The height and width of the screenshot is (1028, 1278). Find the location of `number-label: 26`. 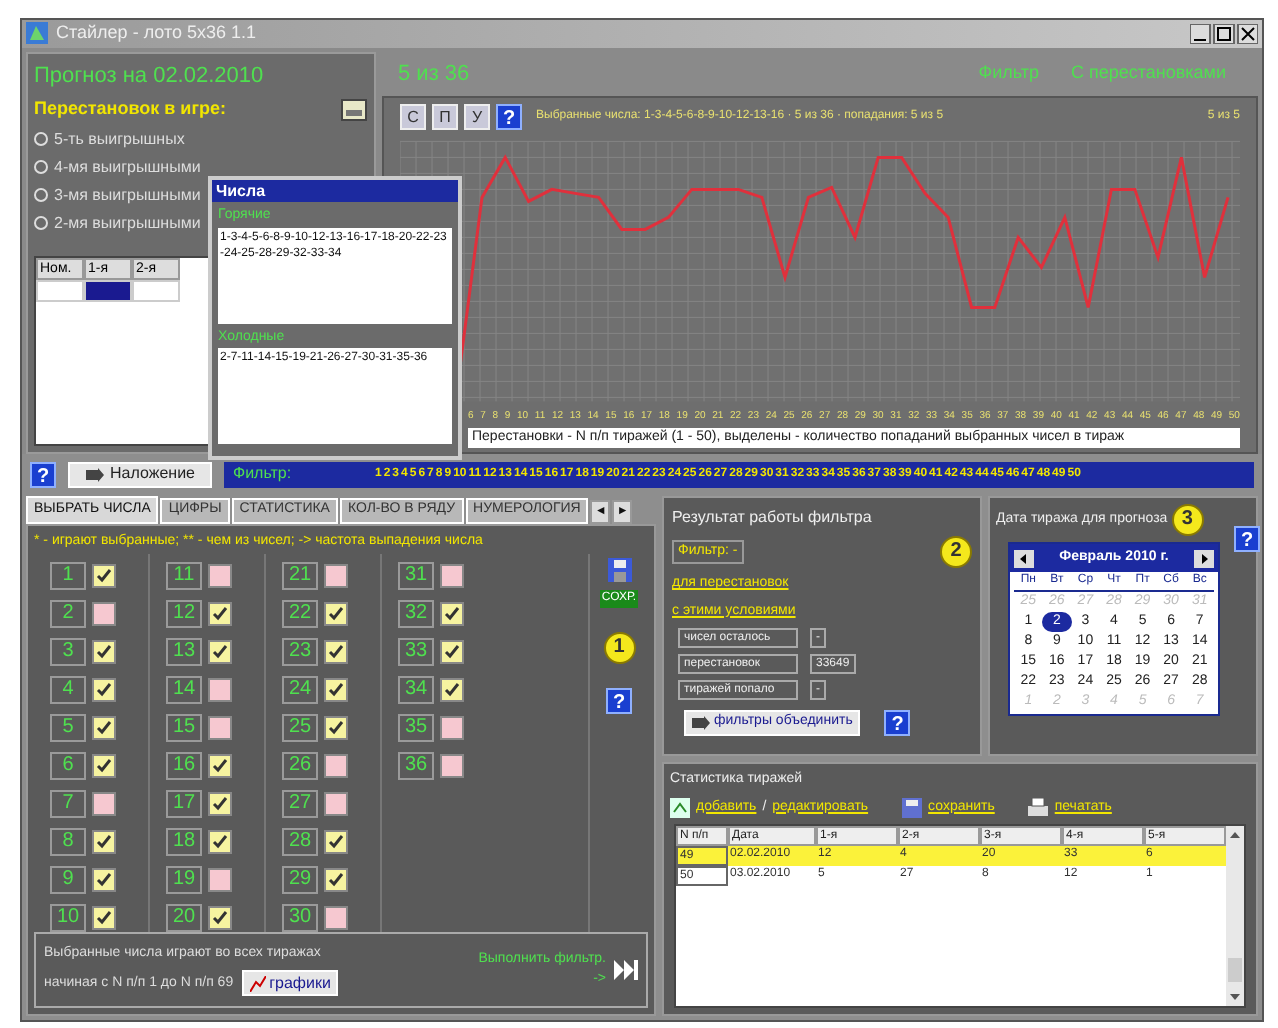

number-label: 26 is located at coordinates (300, 765).